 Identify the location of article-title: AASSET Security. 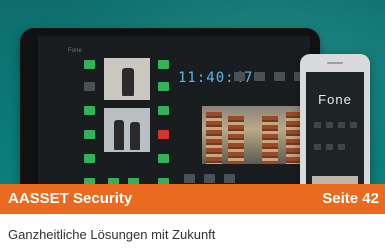
(70, 198).